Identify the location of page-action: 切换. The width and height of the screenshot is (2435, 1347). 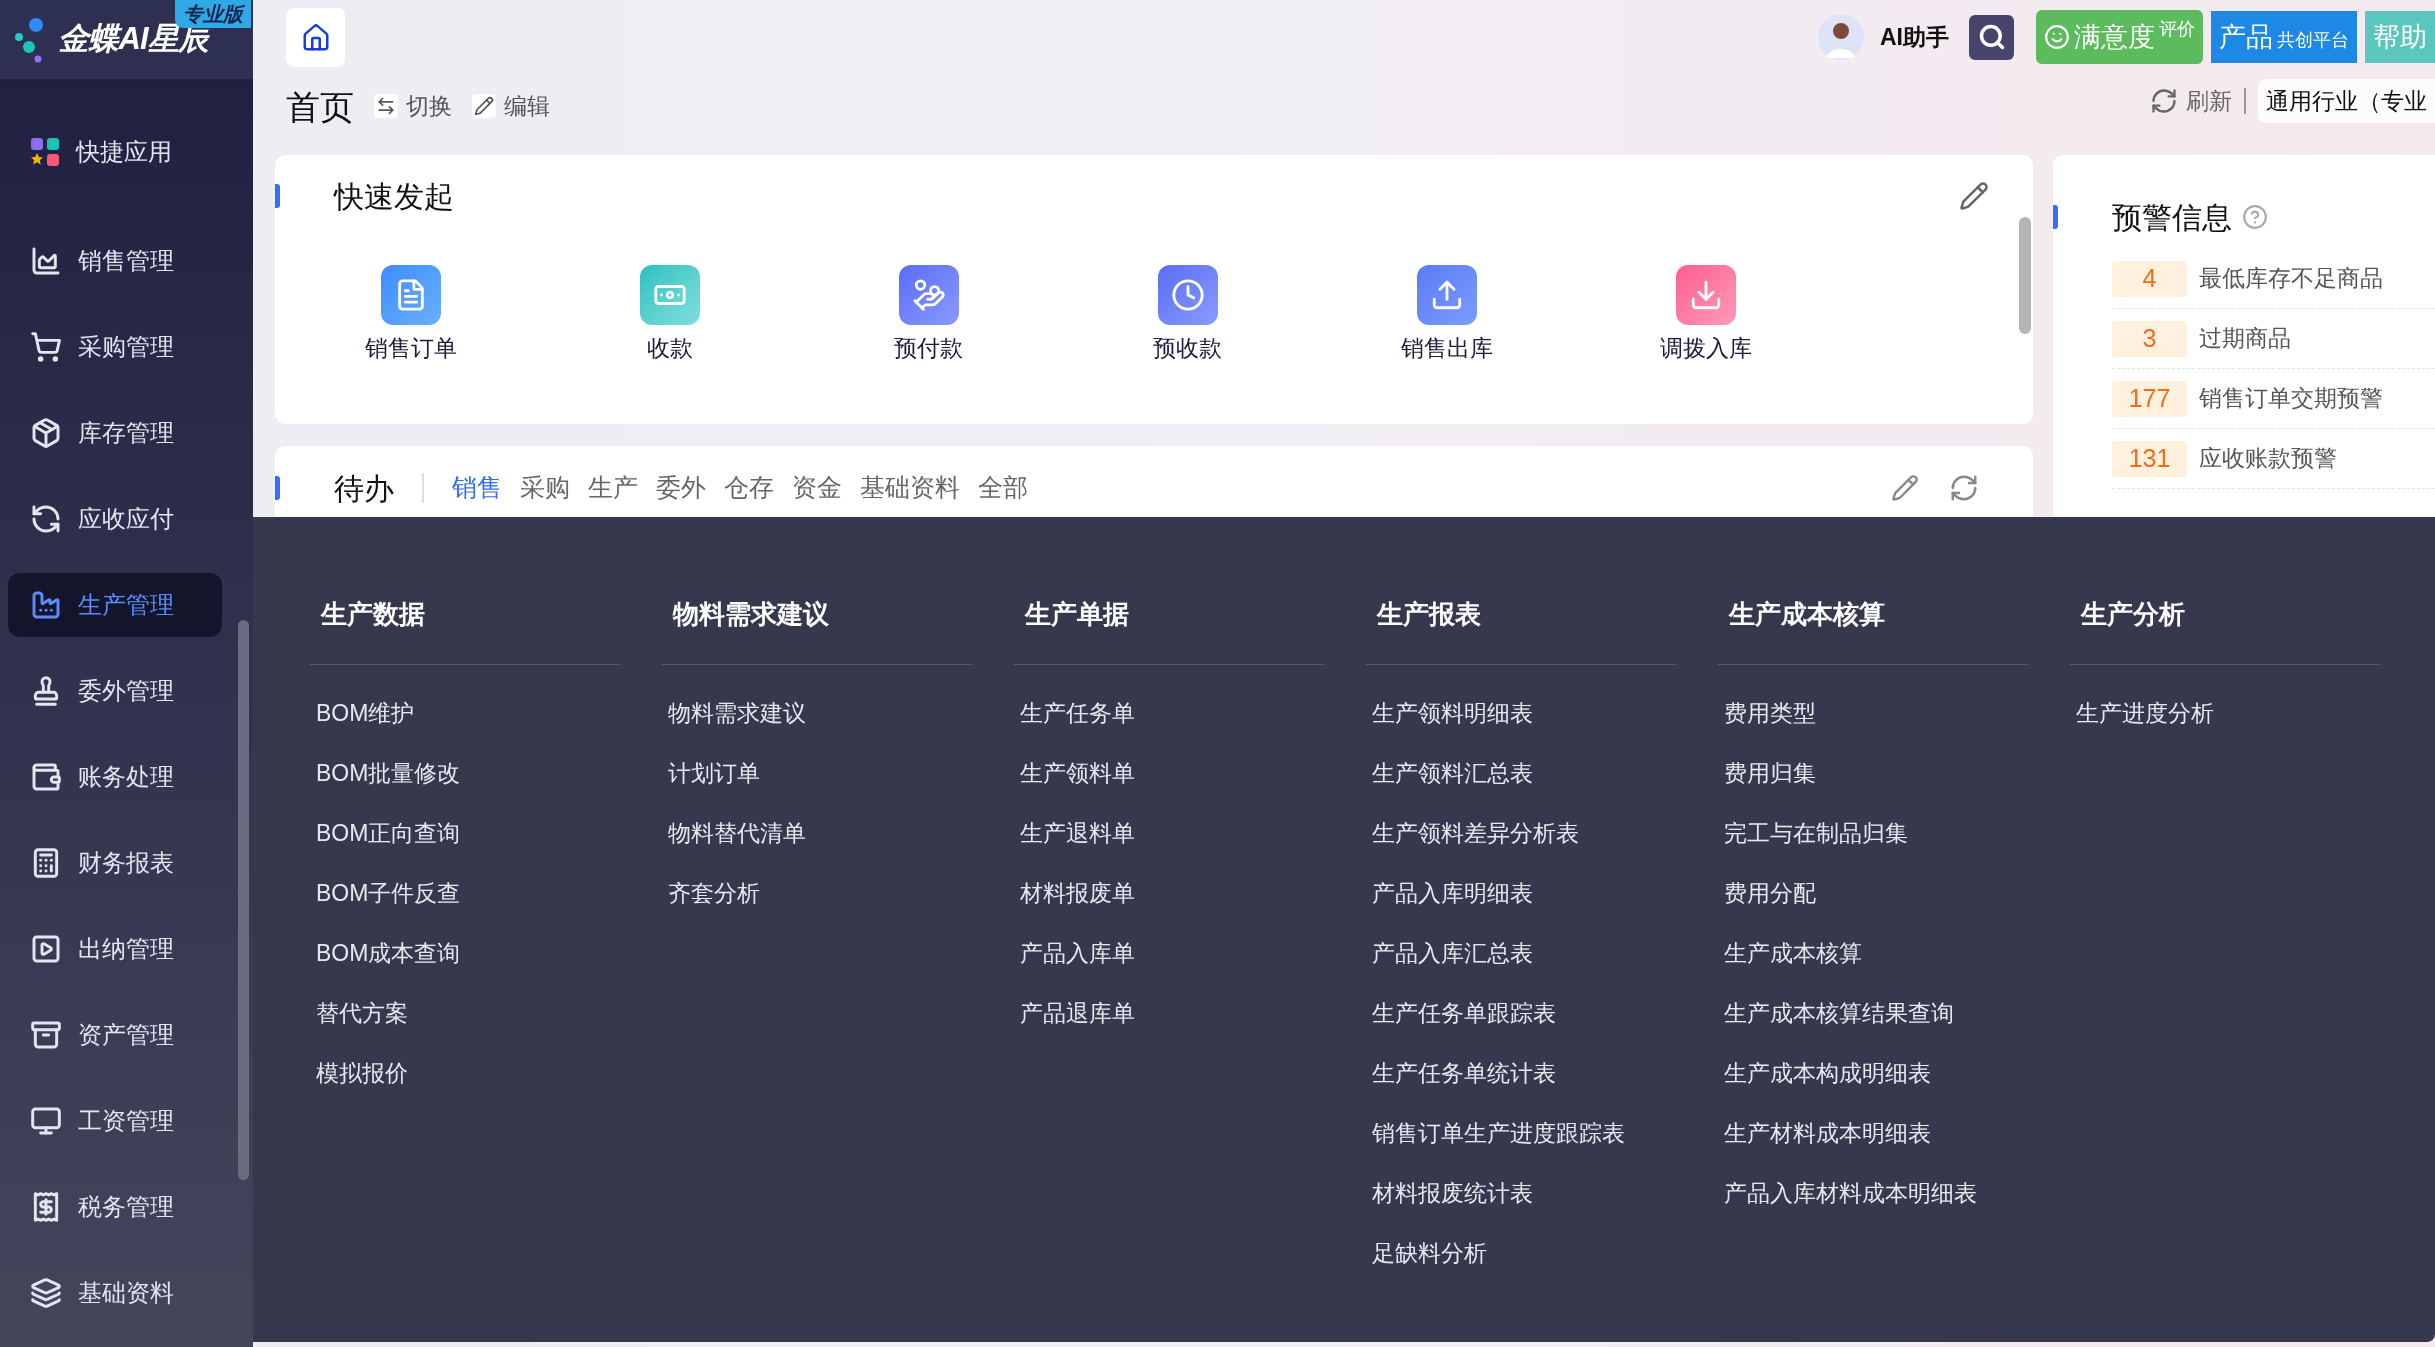
(413, 106).